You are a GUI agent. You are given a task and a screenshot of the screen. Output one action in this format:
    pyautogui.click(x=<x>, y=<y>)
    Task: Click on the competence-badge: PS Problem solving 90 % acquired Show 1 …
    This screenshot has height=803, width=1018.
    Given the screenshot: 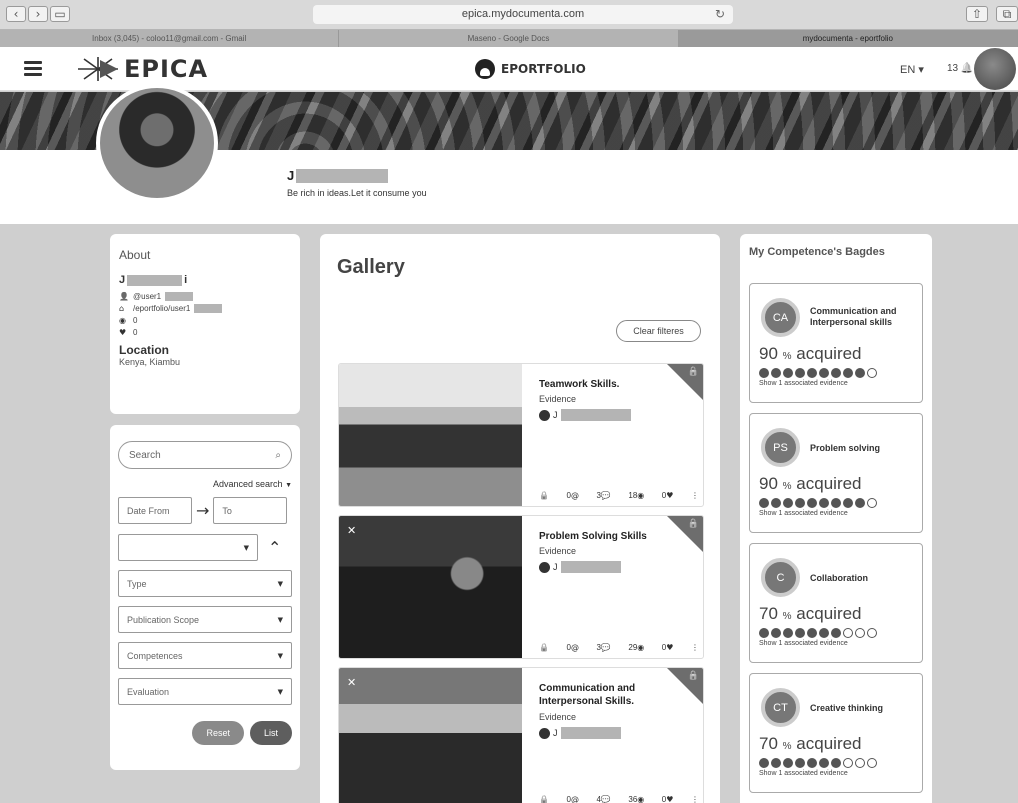 What is the action you would take?
    pyautogui.click(x=836, y=473)
    